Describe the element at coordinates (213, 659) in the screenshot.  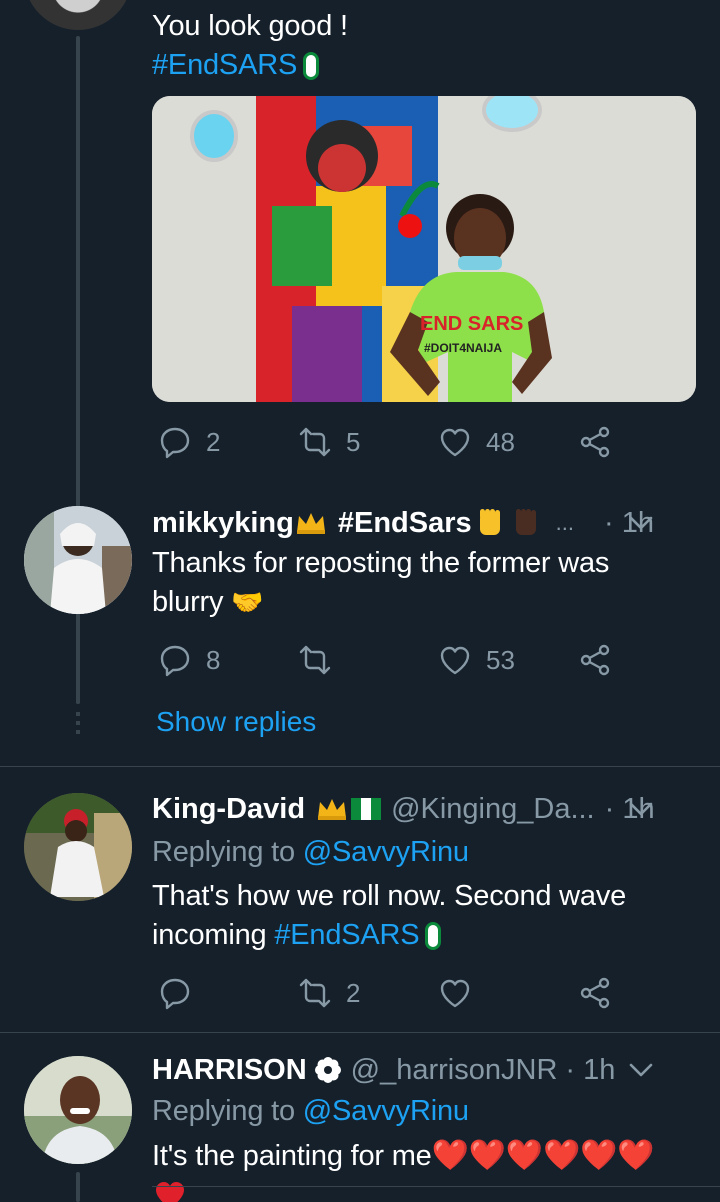
I see `reply-count: 8` at that location.